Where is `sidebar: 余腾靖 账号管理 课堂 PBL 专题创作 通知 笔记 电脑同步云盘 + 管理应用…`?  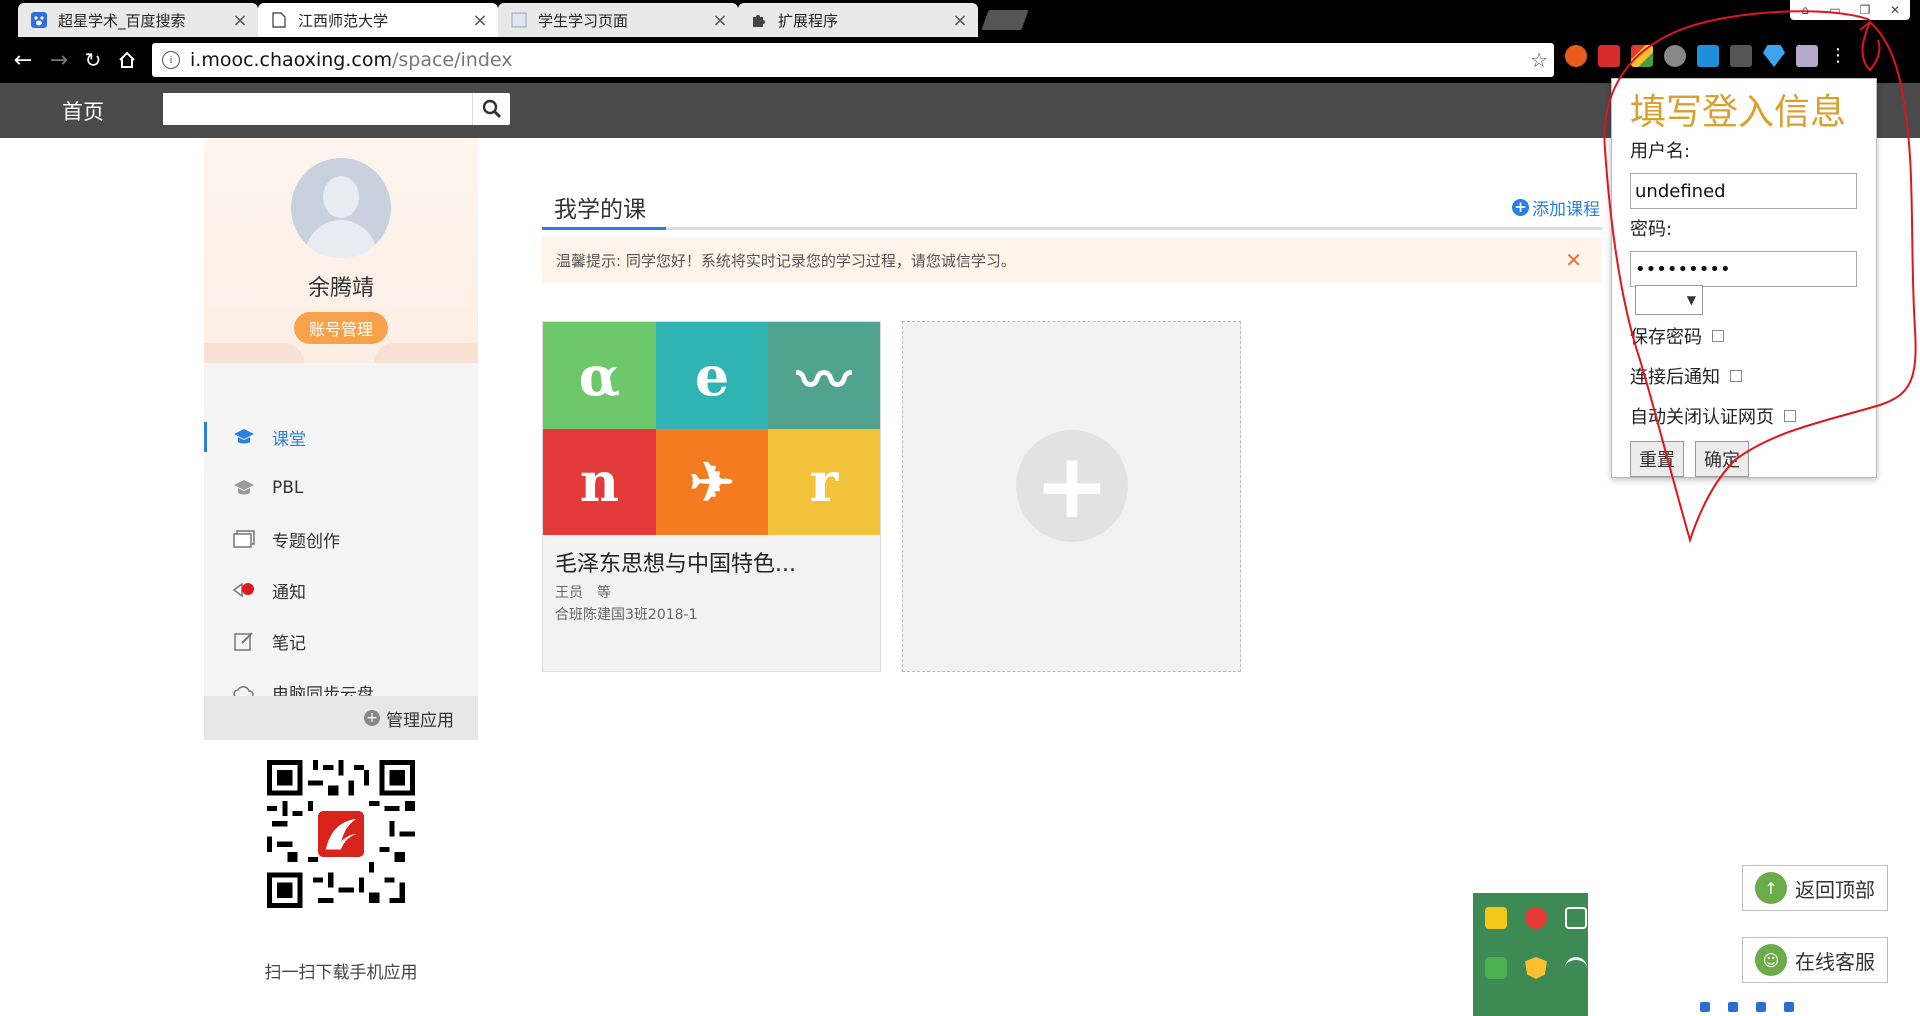 sidebar: 余腾靖 账号管理 课堂 PBL 专题创作 通知 笔记 电脑同步云盘 + 管理应用… is located at coordinates (341, 577).